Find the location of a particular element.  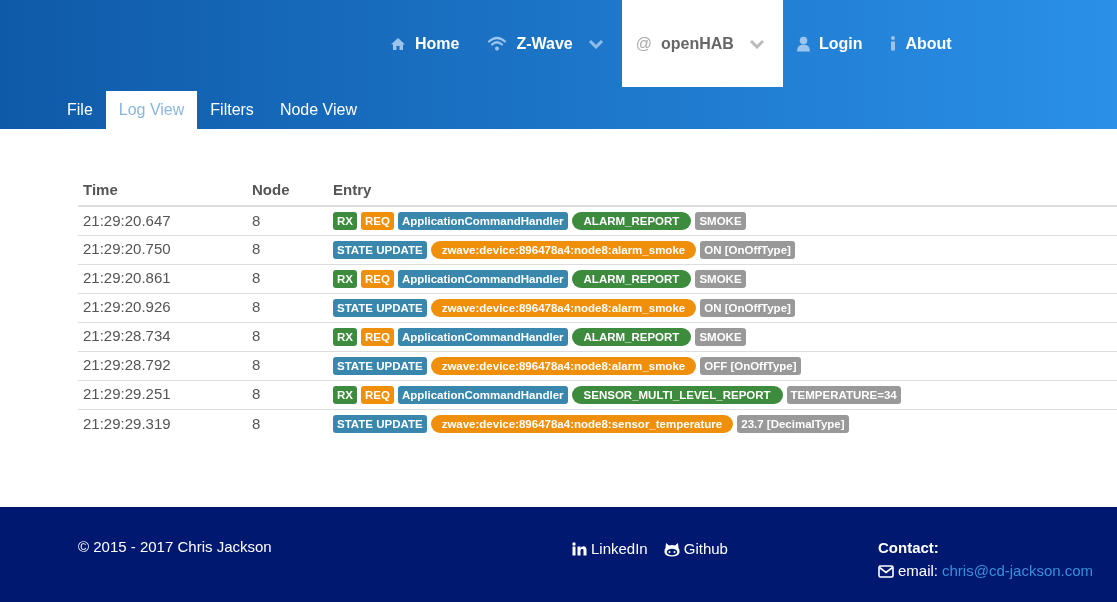

nav-item: Login is located at coordinates (829, 43).